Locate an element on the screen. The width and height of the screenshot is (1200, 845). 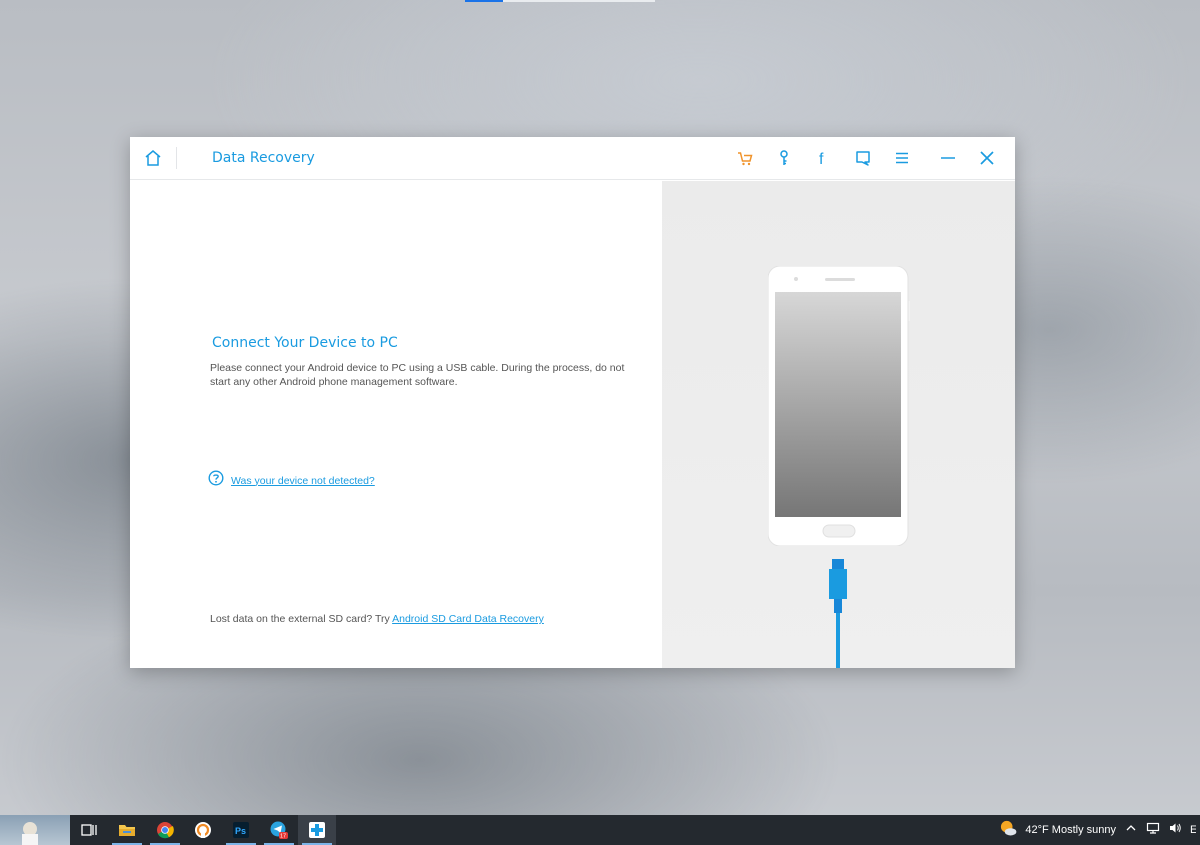
chevron-up-icon is located at coordinates (1131, 830).